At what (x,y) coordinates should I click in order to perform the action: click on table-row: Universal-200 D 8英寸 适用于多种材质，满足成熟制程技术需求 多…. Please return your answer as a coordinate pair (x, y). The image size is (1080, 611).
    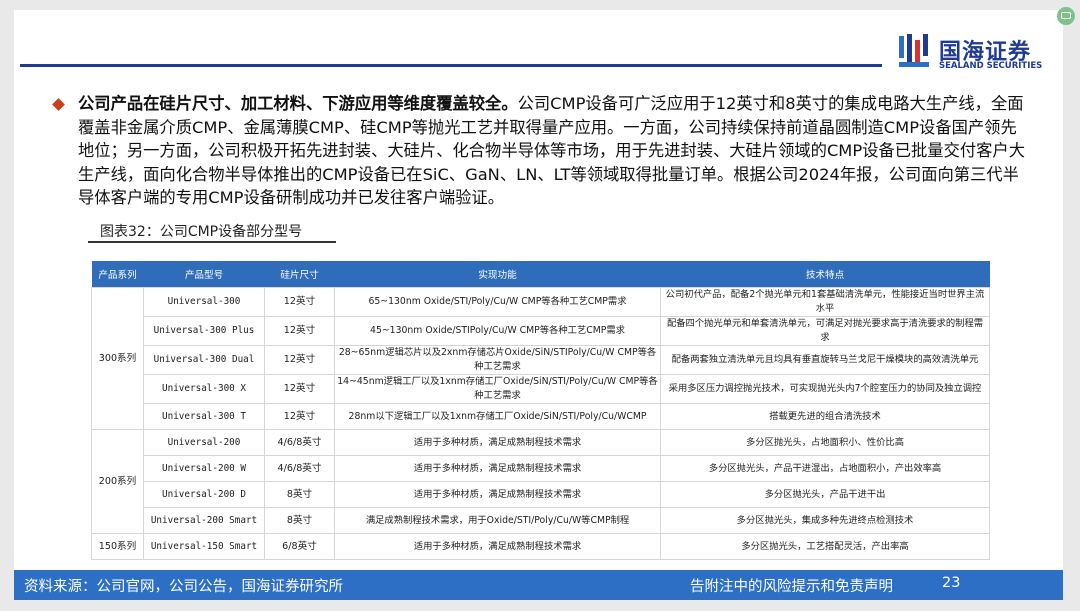
    Looking at the image, I should click on (541, 494).